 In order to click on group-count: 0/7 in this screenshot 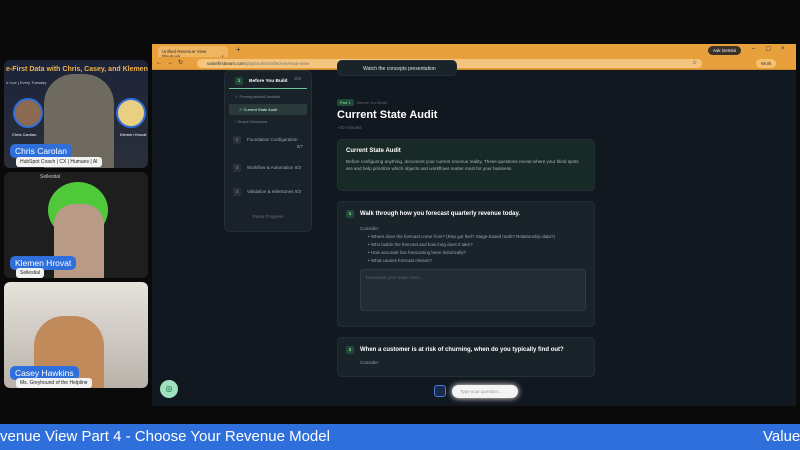, I will do `click(299, 146)`.